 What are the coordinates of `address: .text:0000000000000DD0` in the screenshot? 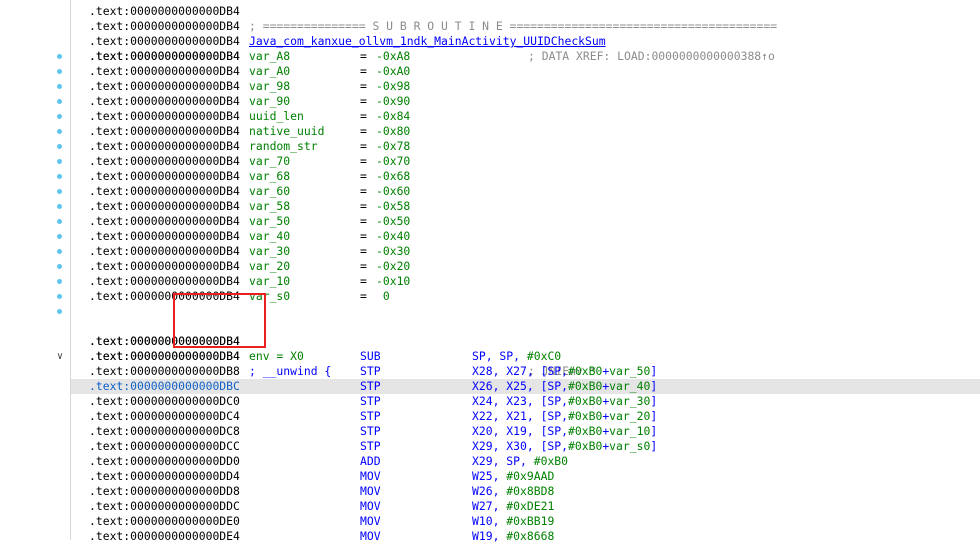 It's located at (164, 461).